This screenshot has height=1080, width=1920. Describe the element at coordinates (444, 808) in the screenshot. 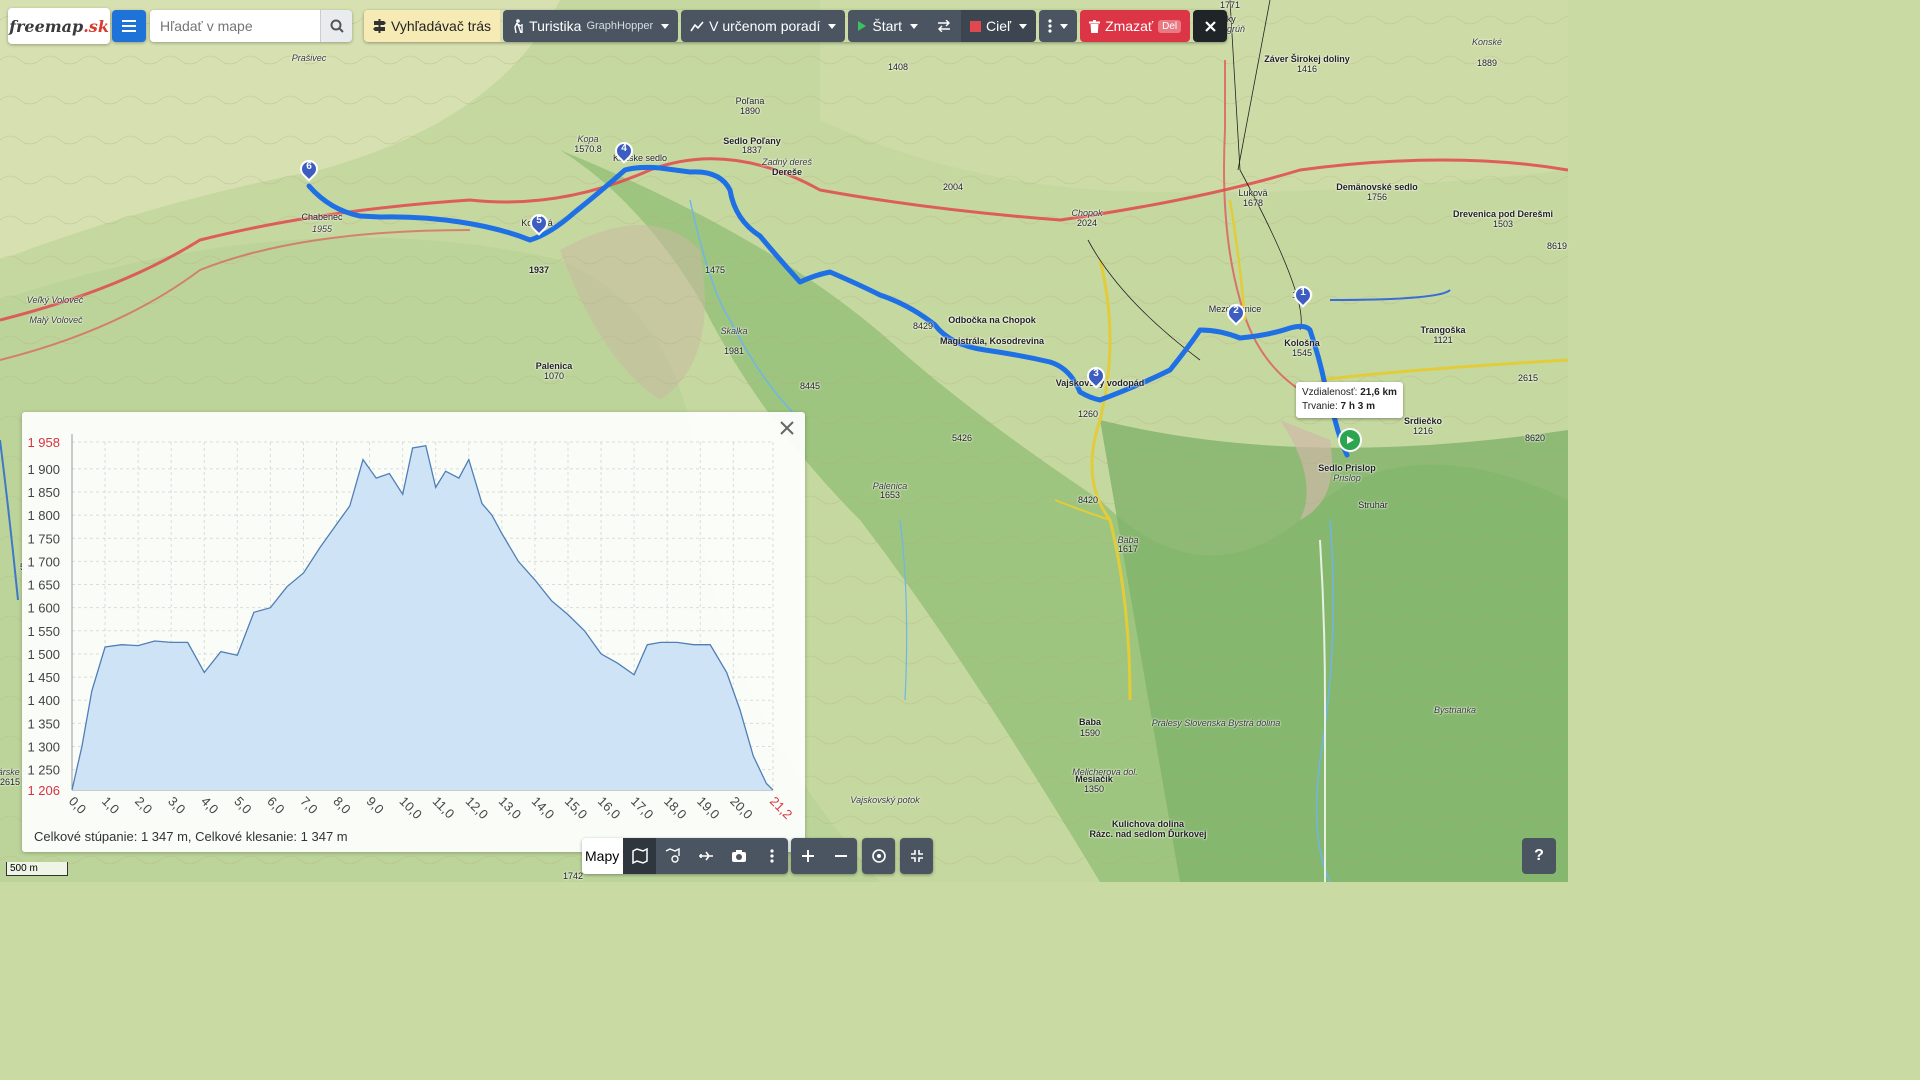

I see `x-tick-label: 11,0` at that location.